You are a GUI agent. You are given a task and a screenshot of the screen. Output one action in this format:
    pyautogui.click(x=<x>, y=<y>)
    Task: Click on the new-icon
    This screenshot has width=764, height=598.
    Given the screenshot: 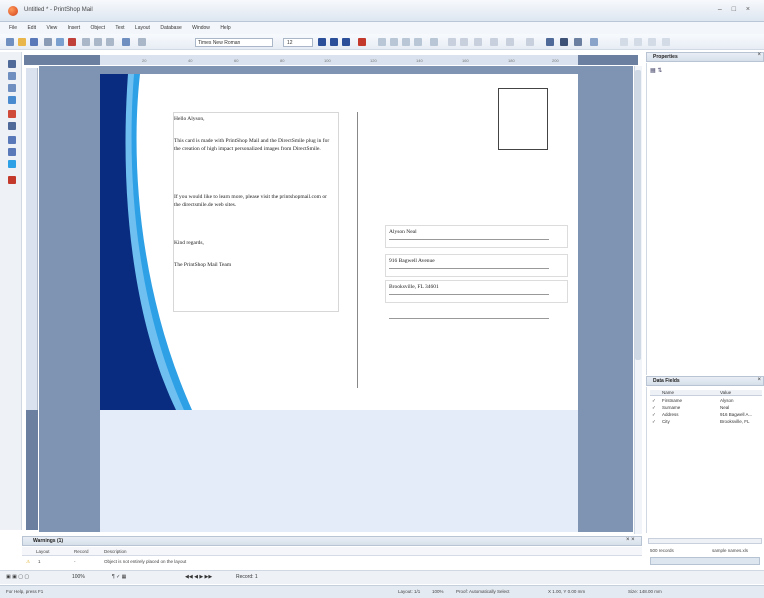 What is the action you would take?
    pyautogui.click(x=10, y=42)
    